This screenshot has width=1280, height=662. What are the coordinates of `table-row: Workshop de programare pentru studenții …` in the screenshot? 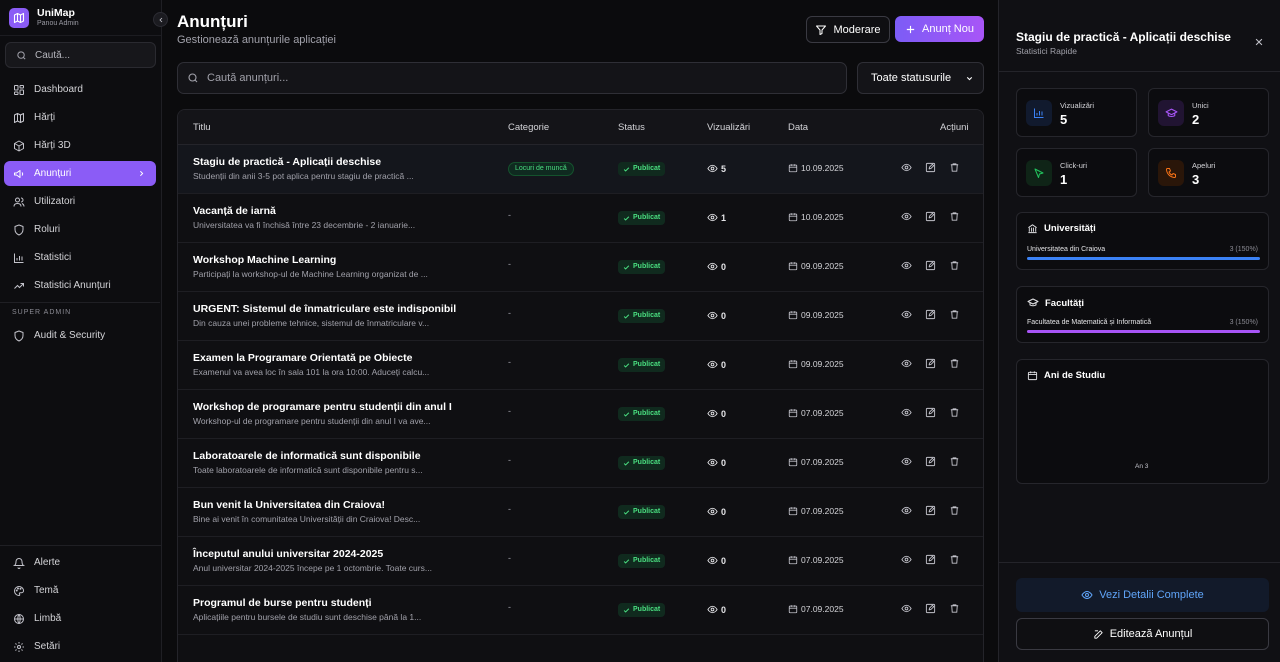 It's located at (580, 414).